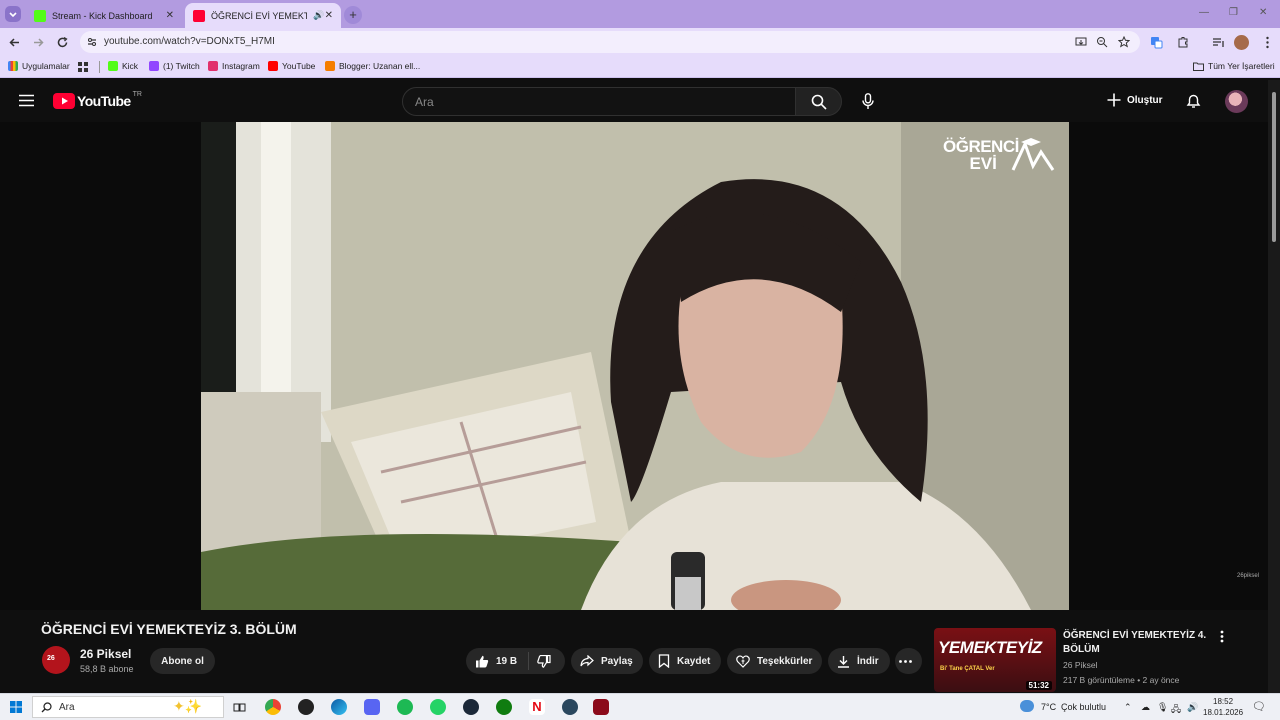 Image resolution: width=1280 pixels, height=720 pixels. What do you see at coordinates (1102, 42) in the screenshot?
I see `zoom-icon` at bounding box center [1102, 42].